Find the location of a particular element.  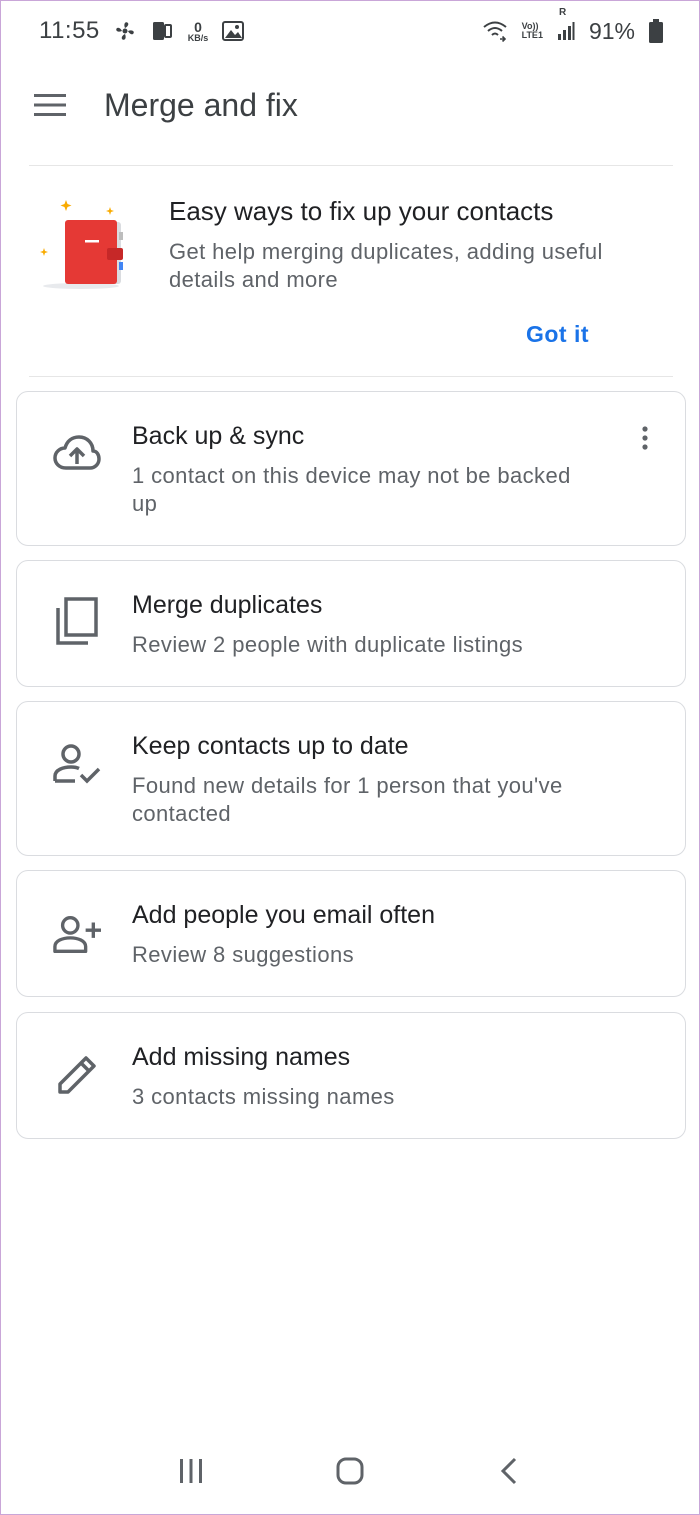

copy-icon is located at coordinates (77, 621).